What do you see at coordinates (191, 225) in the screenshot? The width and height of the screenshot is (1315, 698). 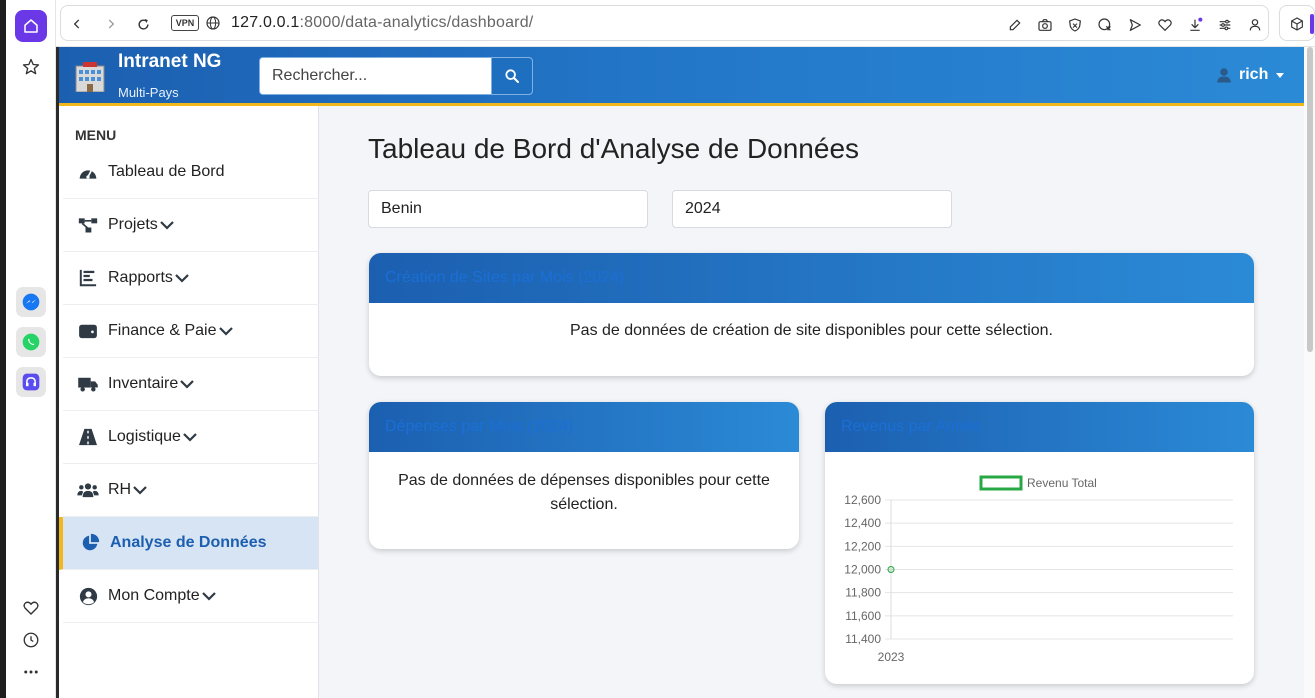 I see `sidebar-item-projets: Projets` at bounding box center [191, 225].